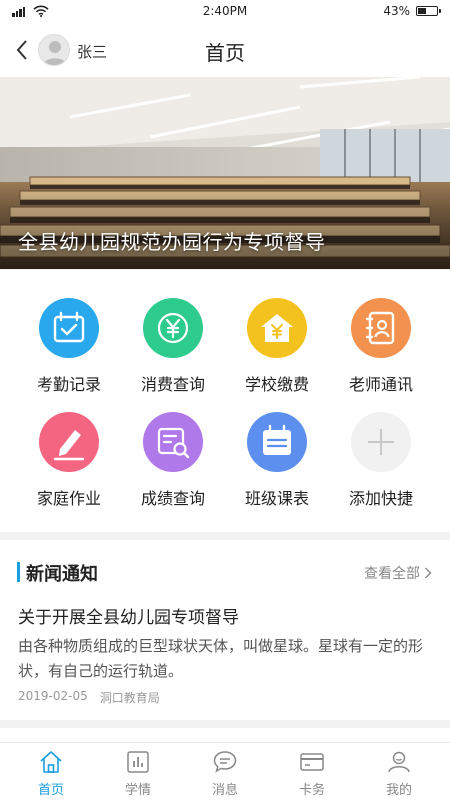 Image resolution: width=450 pixels, height=800 pixels. I want to click on schedule-icon, so click(277, 439).